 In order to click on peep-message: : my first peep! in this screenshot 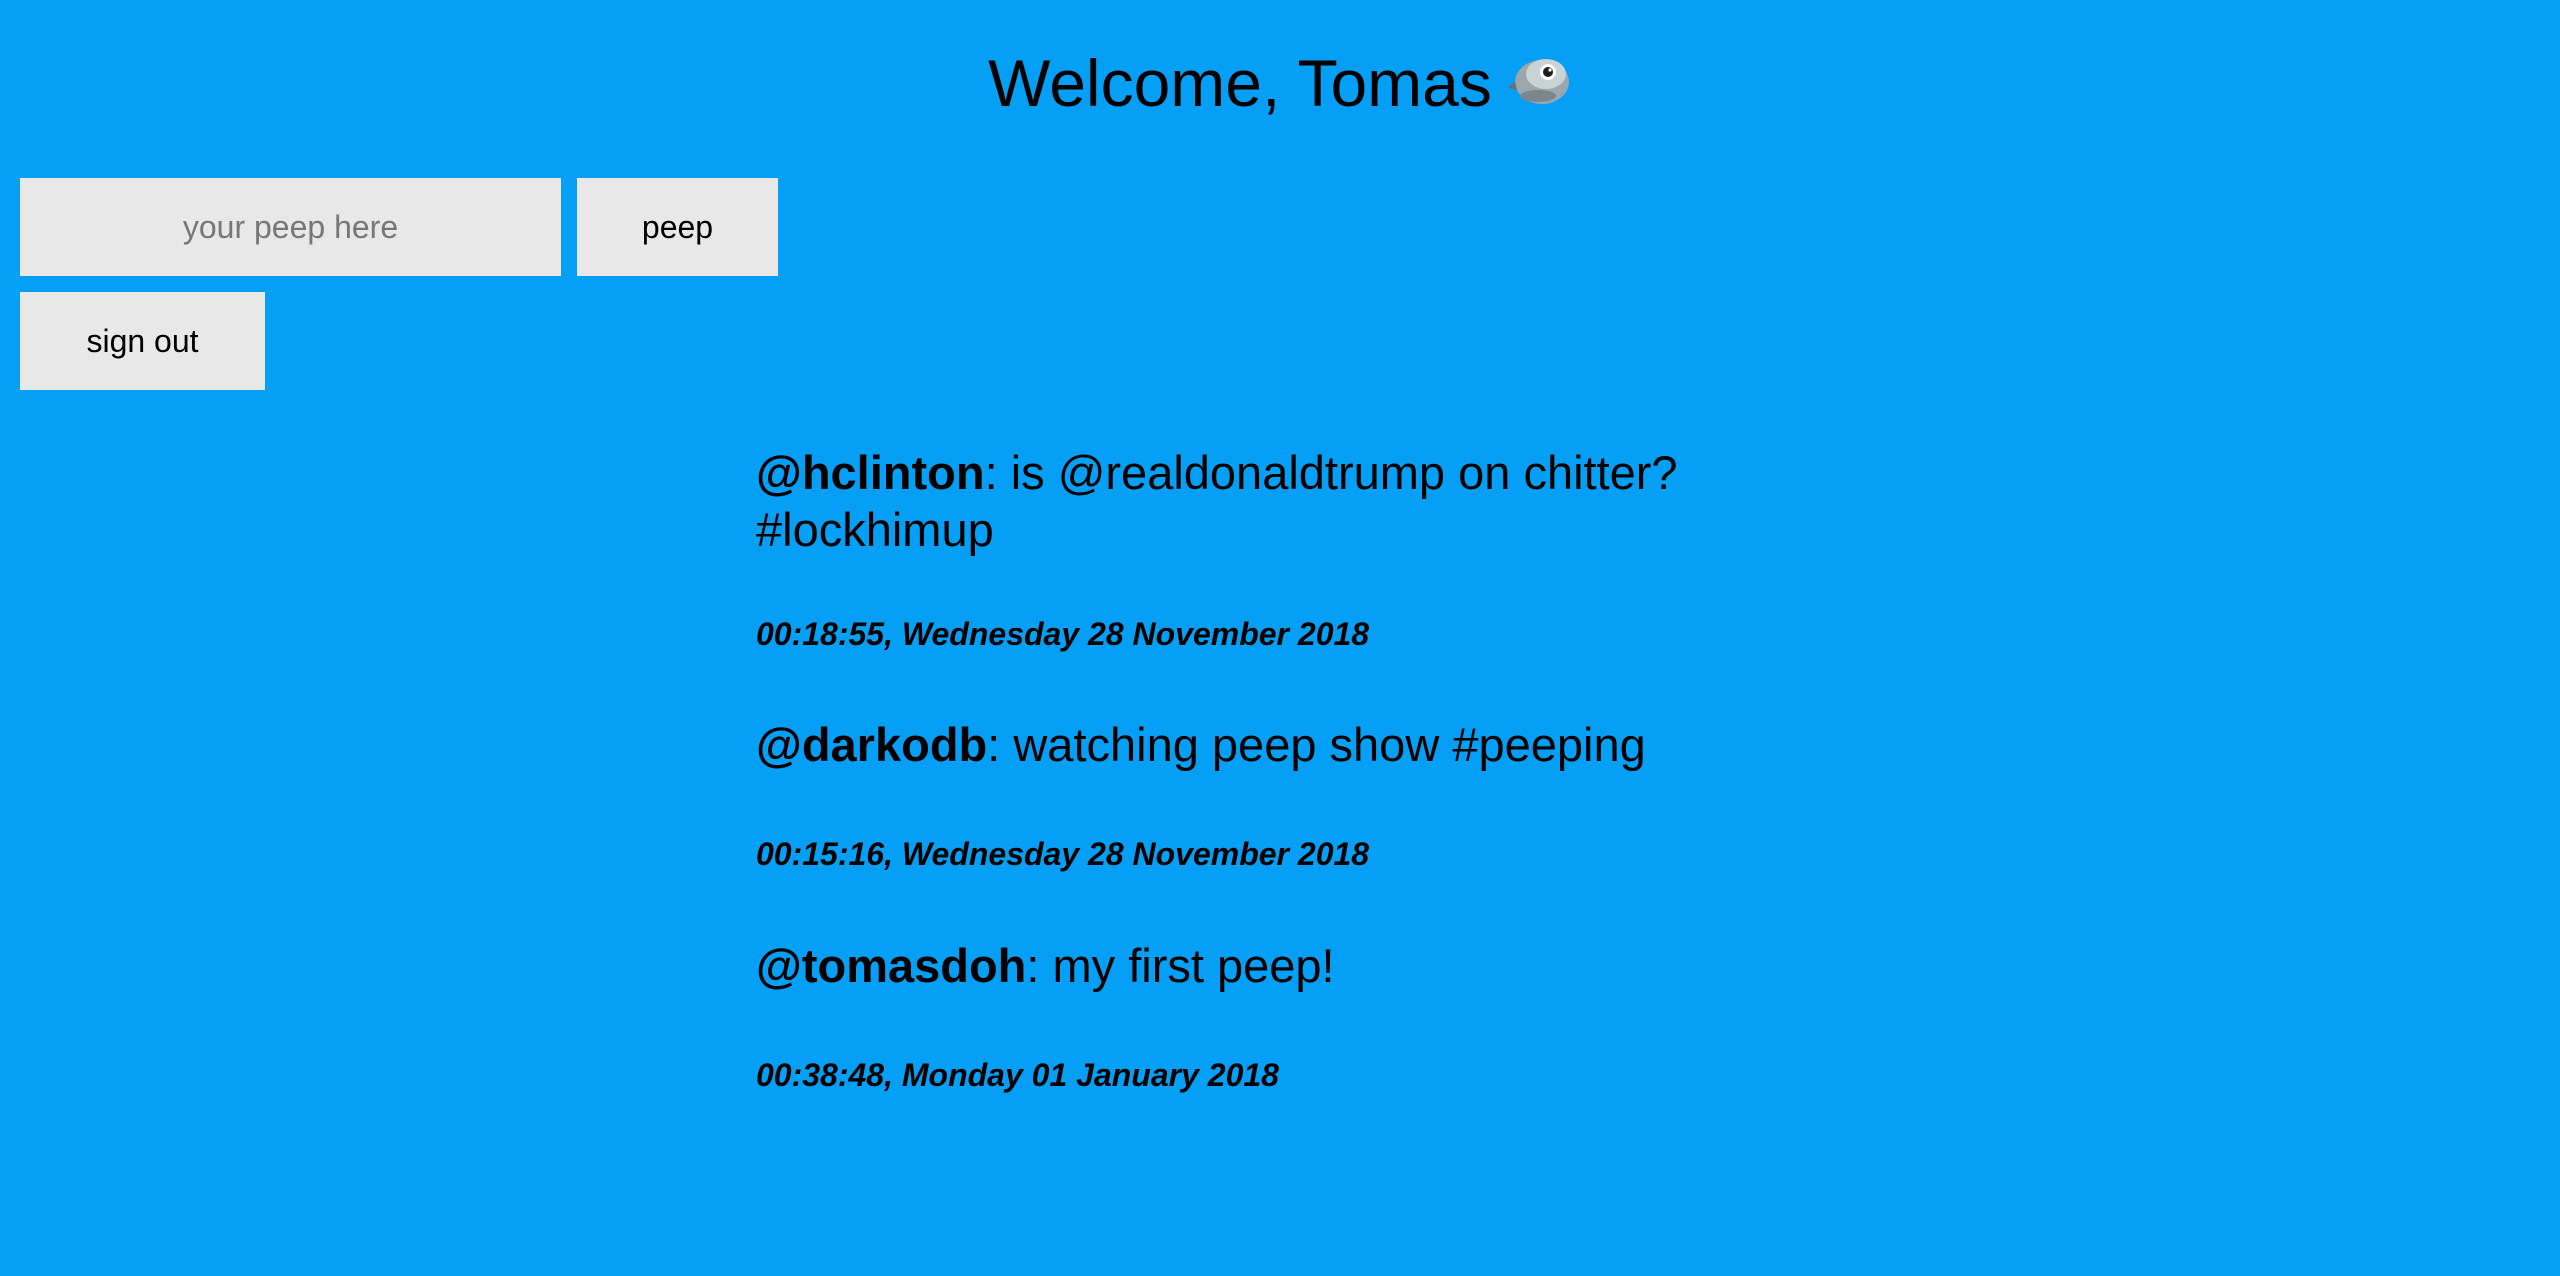, I will do `click(1180, 965)`.